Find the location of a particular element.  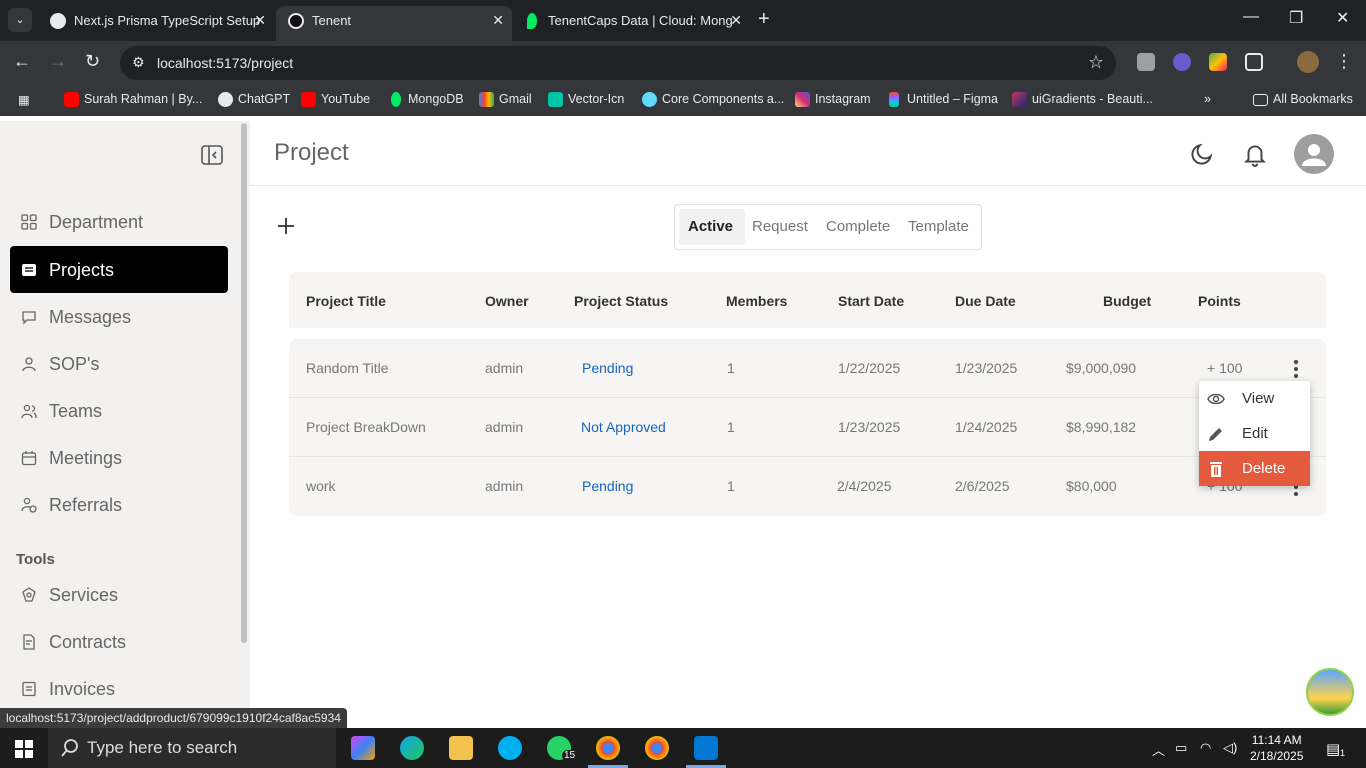

column-header-title: Project Title is located at coordinates (346, 301).